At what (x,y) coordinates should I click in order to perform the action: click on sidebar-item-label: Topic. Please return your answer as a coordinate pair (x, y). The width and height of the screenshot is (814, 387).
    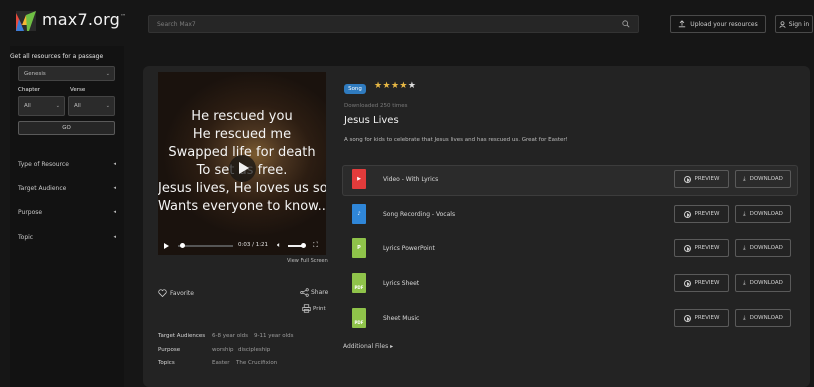
    Looking at the image, I should click on (26, 237).